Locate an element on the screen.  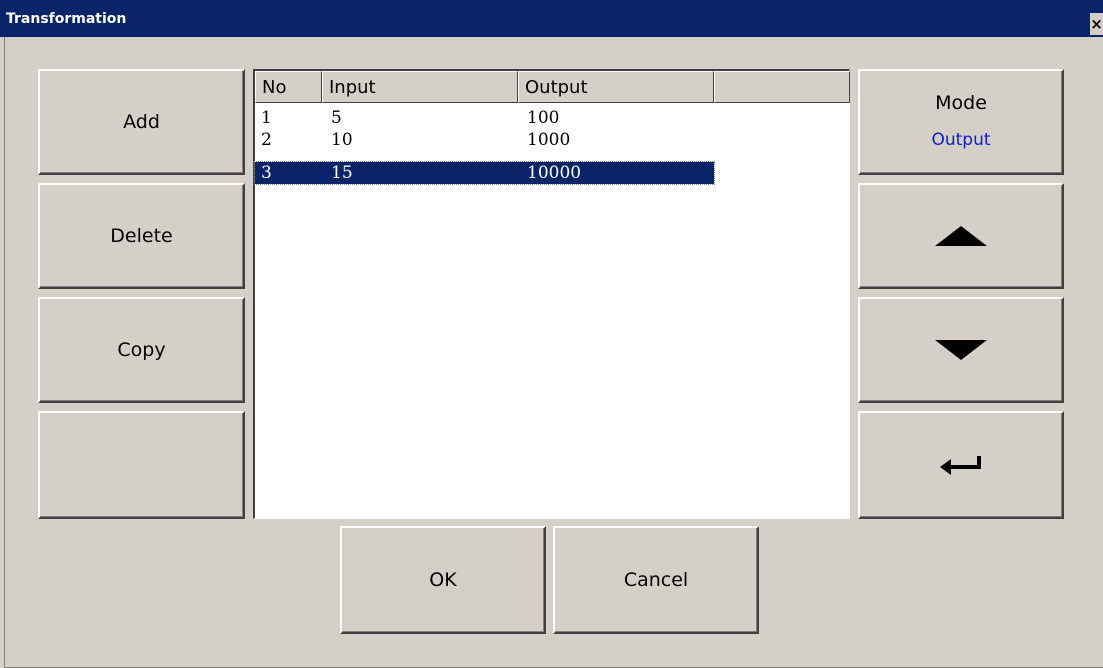
cell-input: 15 is located at coordinates (342, 173).